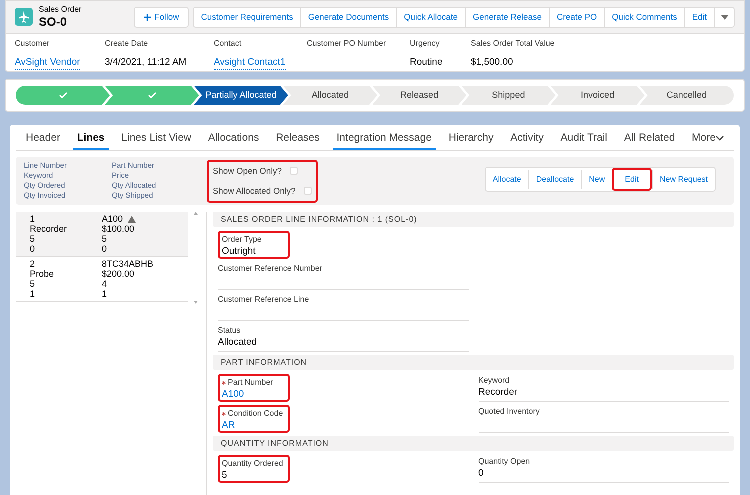  What do you see at coordinates (162, 17) in the screenshot?
I see `follow-button: Follow` at bounding box center [162, 17].